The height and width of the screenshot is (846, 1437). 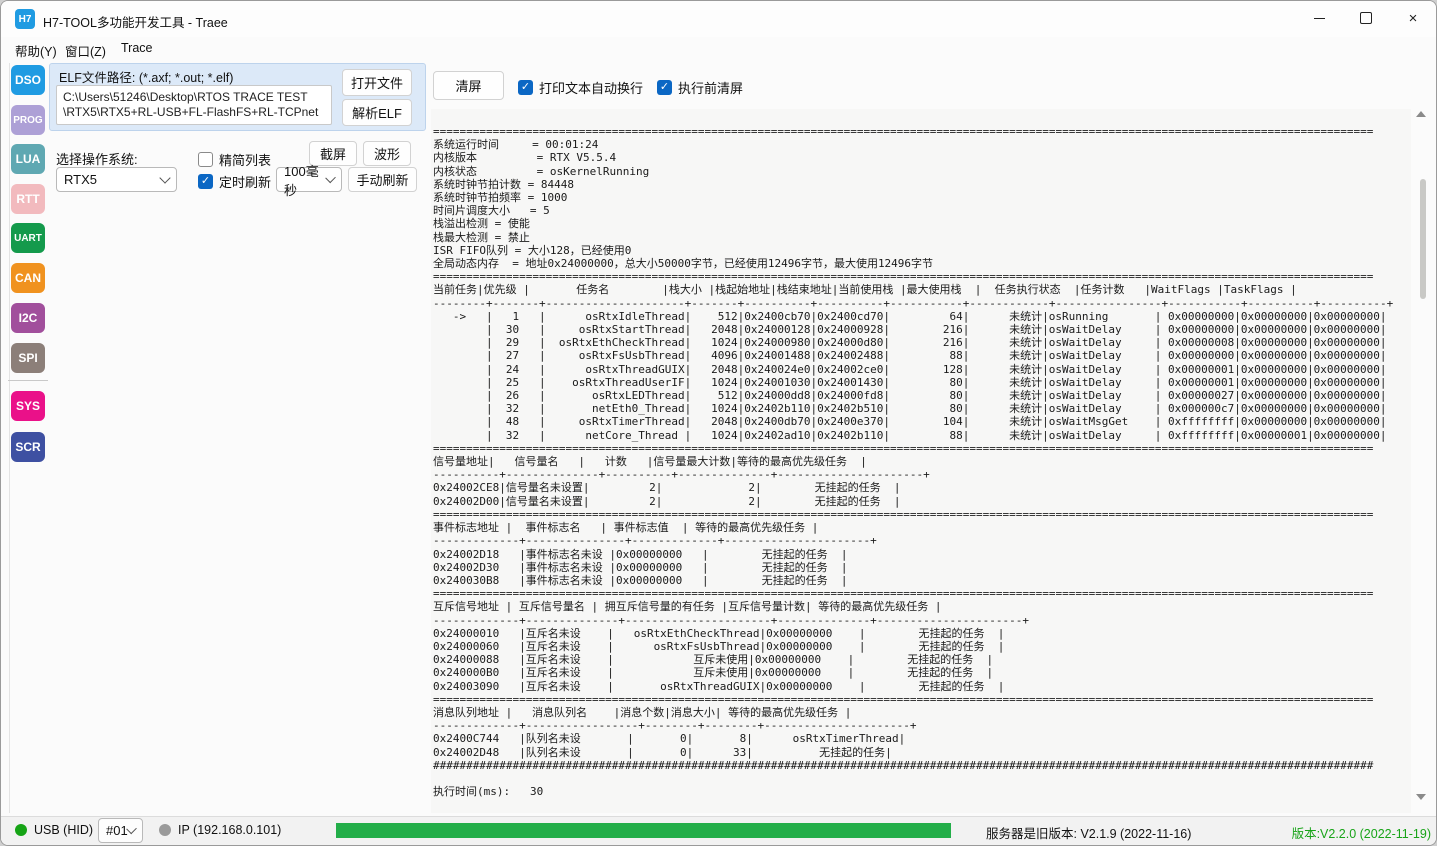 I want to click on wrap-text-checkbox: ✓ 打印文本自动换行, so click(x=580, y=87).